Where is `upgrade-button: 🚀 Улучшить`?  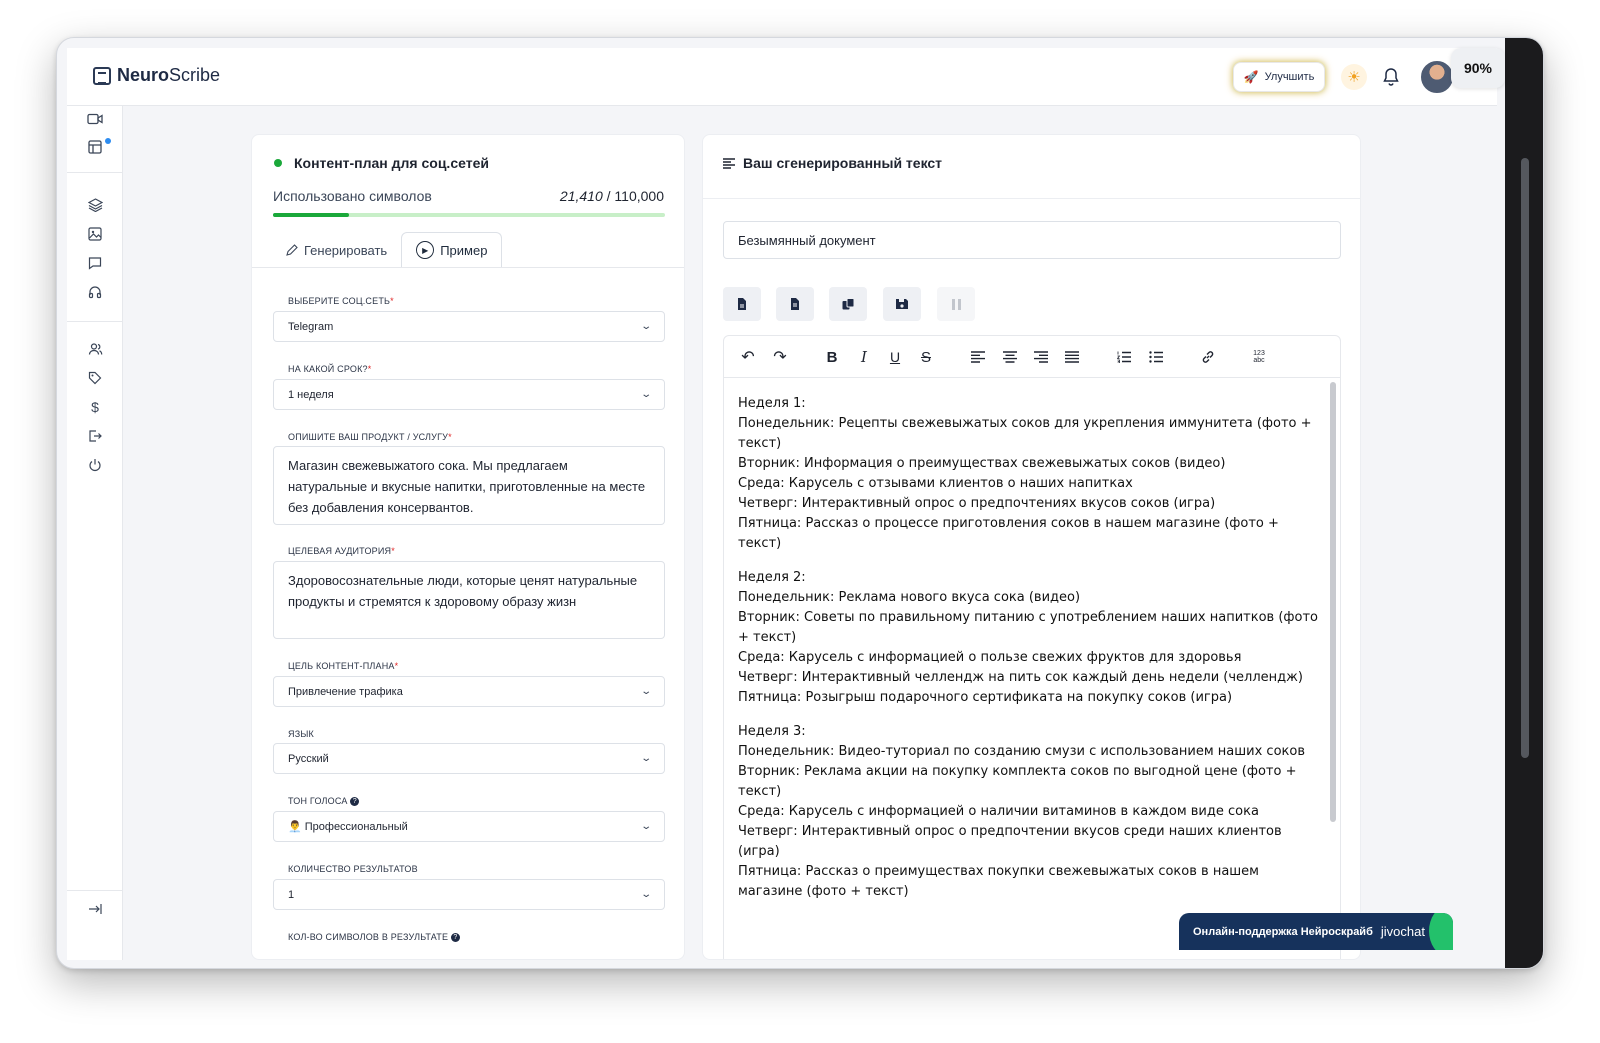 upgrade-button: 🚀 Улучшить is located at coordinates (1279, 77).